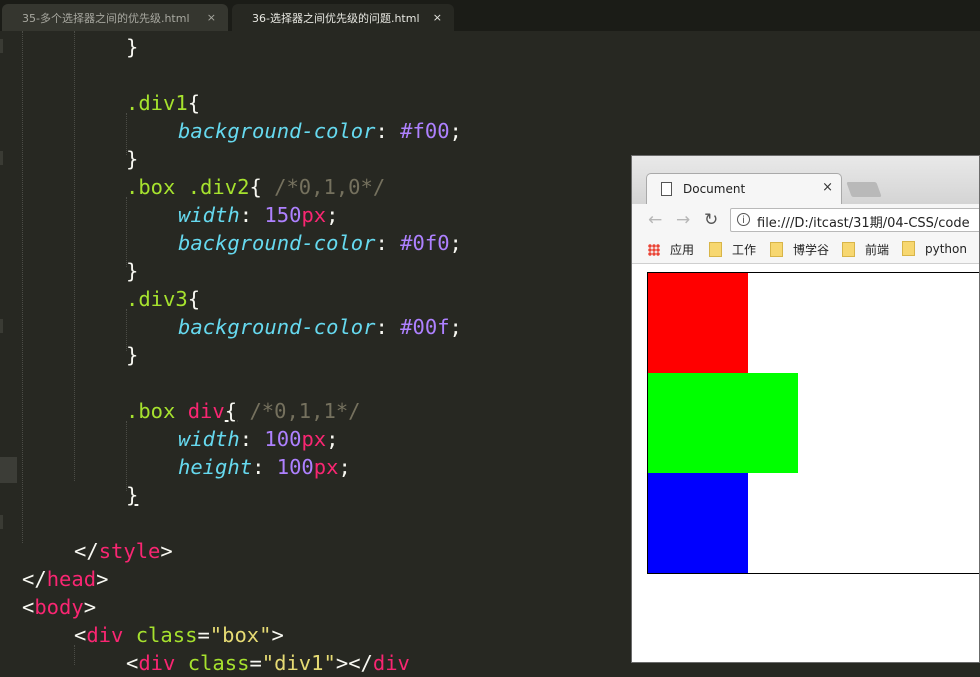 The image size is (980, 677). What do you see at coordinates (258, 439) in the screenshot?
I see `code-line: width: 100px;` at bounding box center [258, 439].